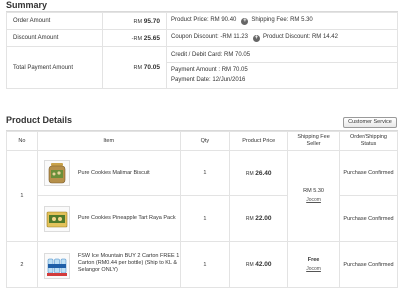 The image size is (400, 289). What do you see at coordinates (263, 218) in the screenshot?
I see `price-number: 22.00` at bounding box center [263, 218].